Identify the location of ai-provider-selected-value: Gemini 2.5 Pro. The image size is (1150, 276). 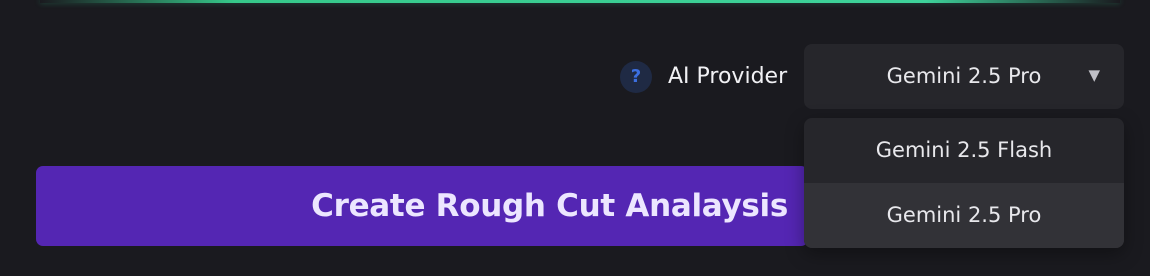
(964, 76).